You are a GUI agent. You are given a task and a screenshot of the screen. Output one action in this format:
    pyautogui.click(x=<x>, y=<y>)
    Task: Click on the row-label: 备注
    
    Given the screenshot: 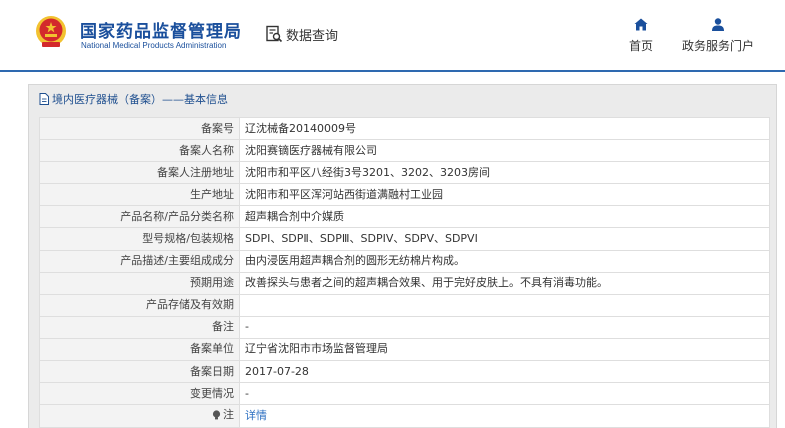 What is the action you would take?
    pyautogui.click(x=139, y=327)
    